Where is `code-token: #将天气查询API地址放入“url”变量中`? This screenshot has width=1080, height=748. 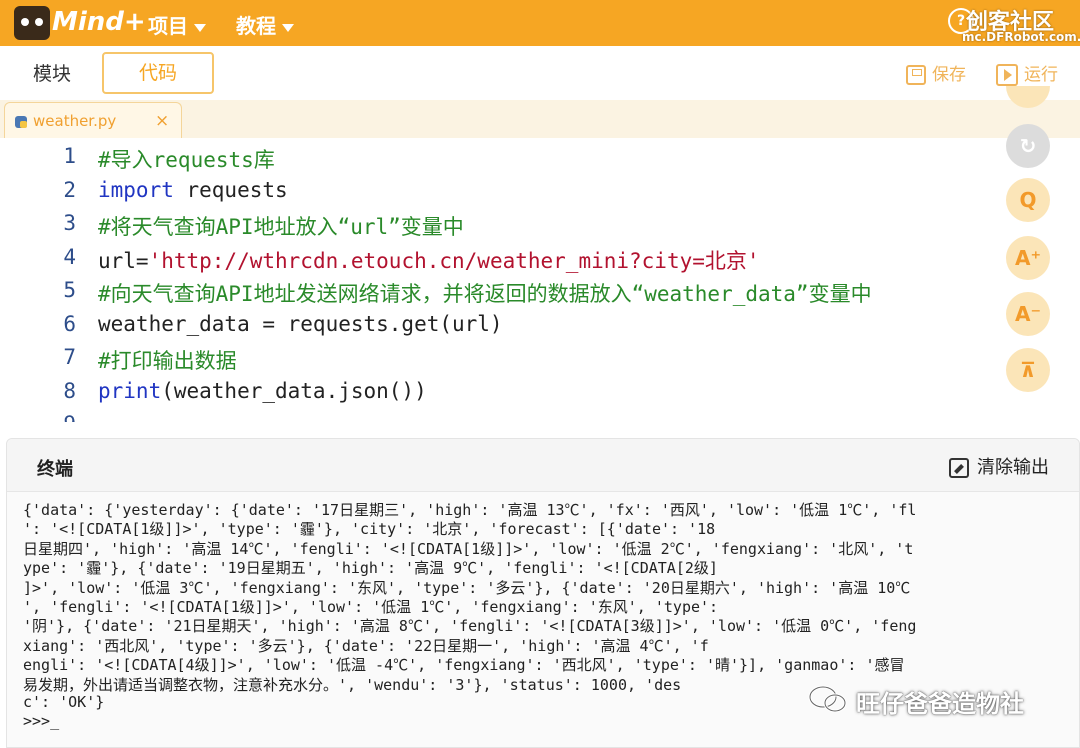
code-token: #将天气查询API地址放入“url”变量中 is located at coordinates (281, 227).